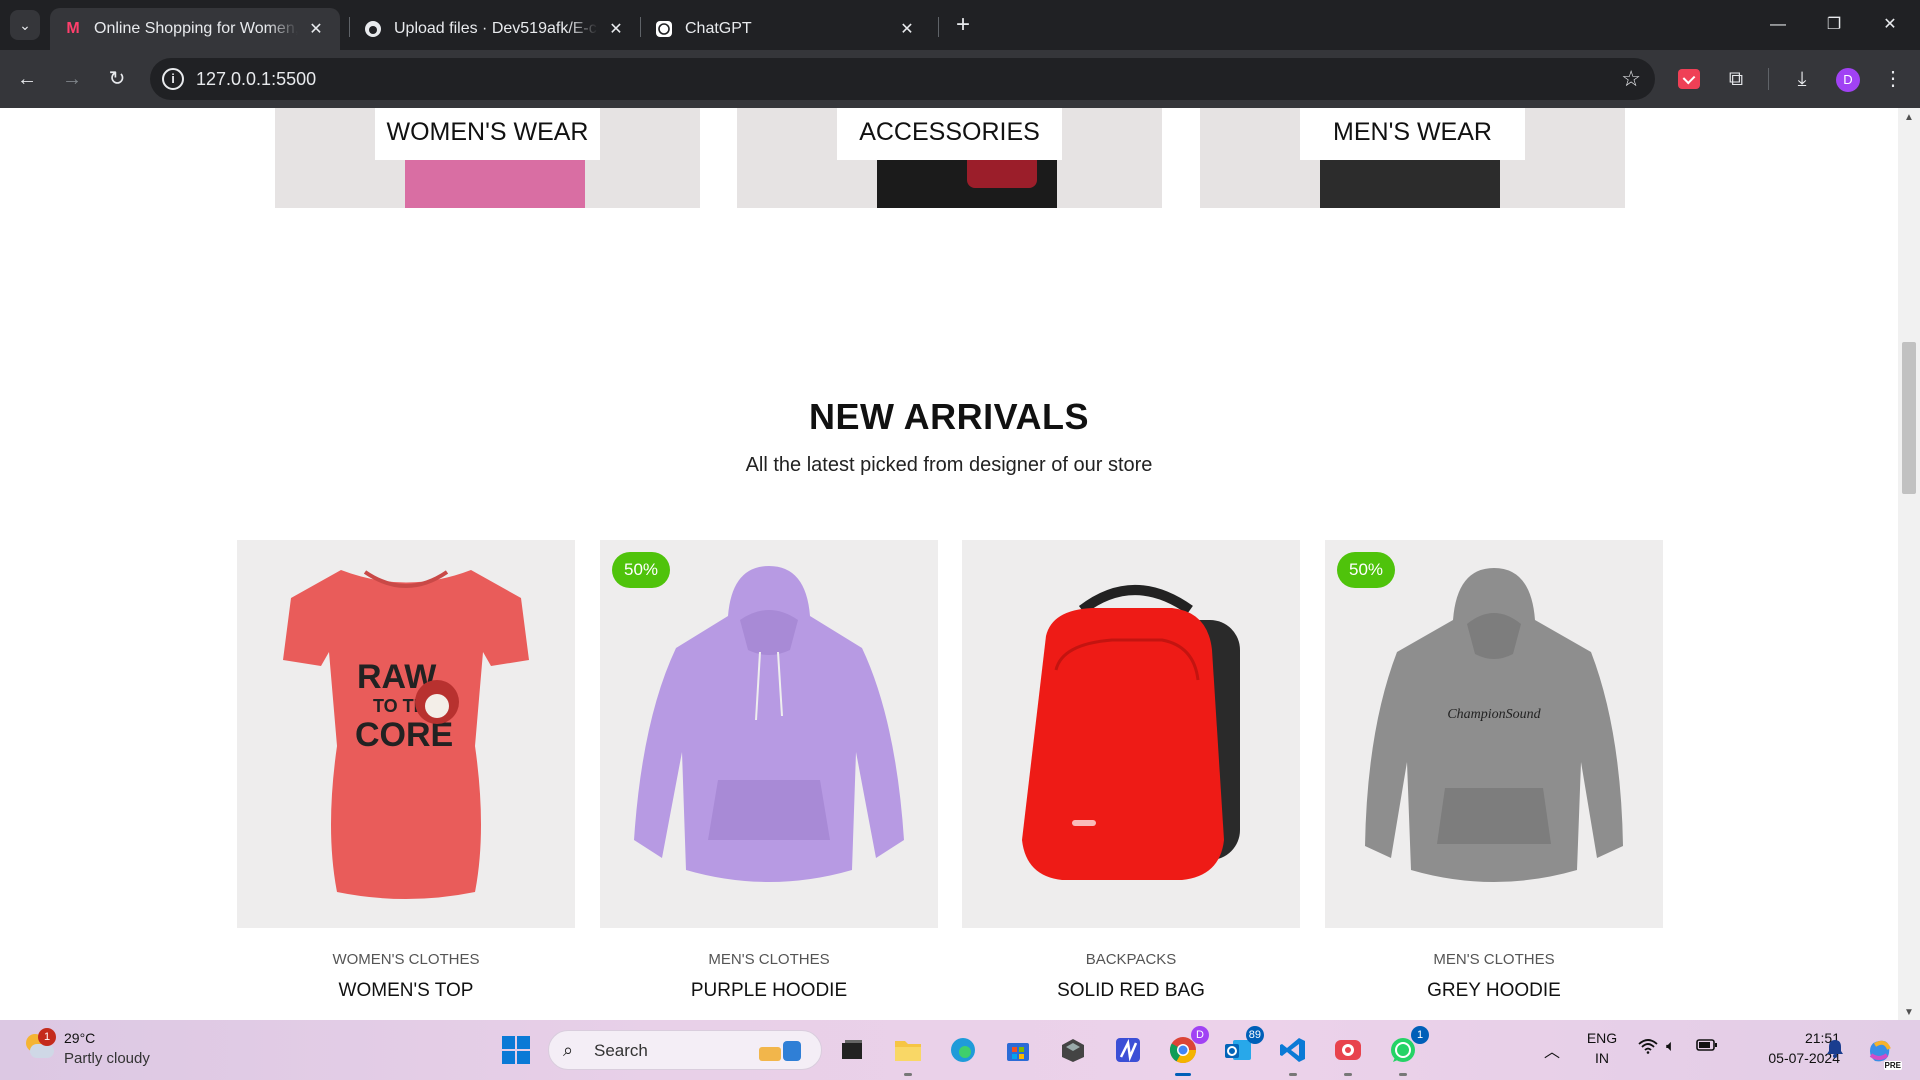 The height and width of the screenshot is (1080, 1920). Describe the element at coordinates (1406, 1051) in the screenshot. I see `whatsapp-icon: 1` at that location.